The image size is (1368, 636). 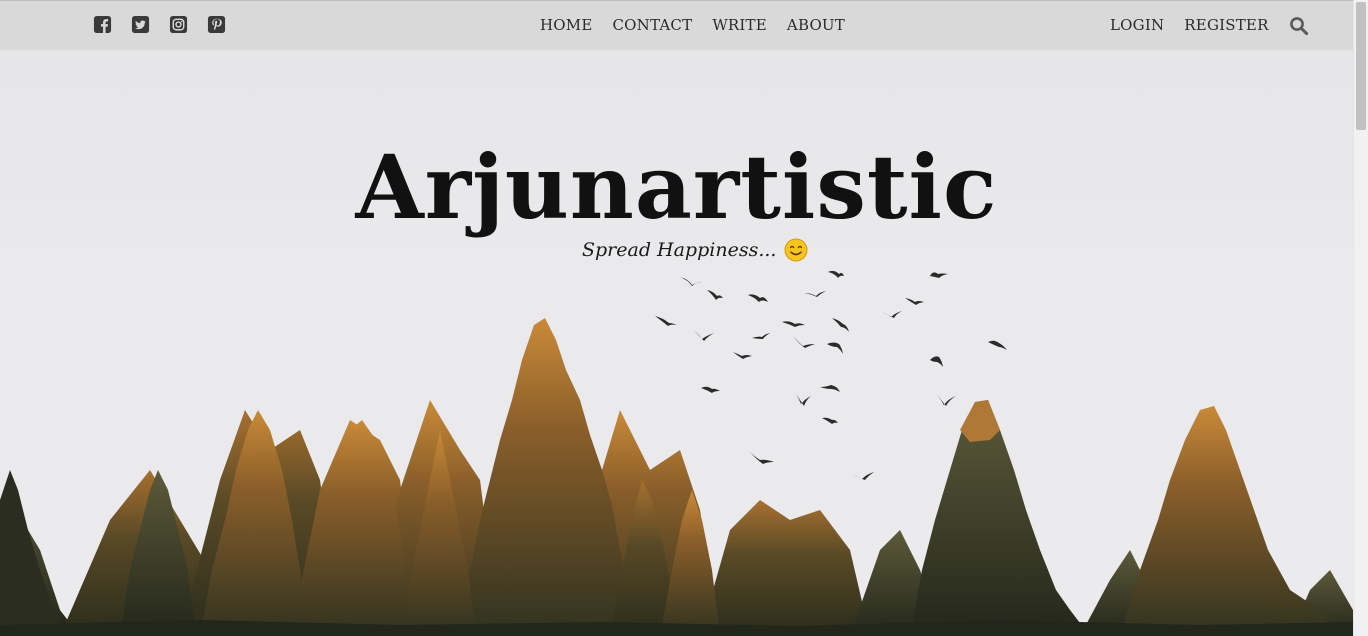 What do you see at coordinates (796, 250) in the screenshot?
I see `smiley-face-icon` at bounding box center [796, 250].